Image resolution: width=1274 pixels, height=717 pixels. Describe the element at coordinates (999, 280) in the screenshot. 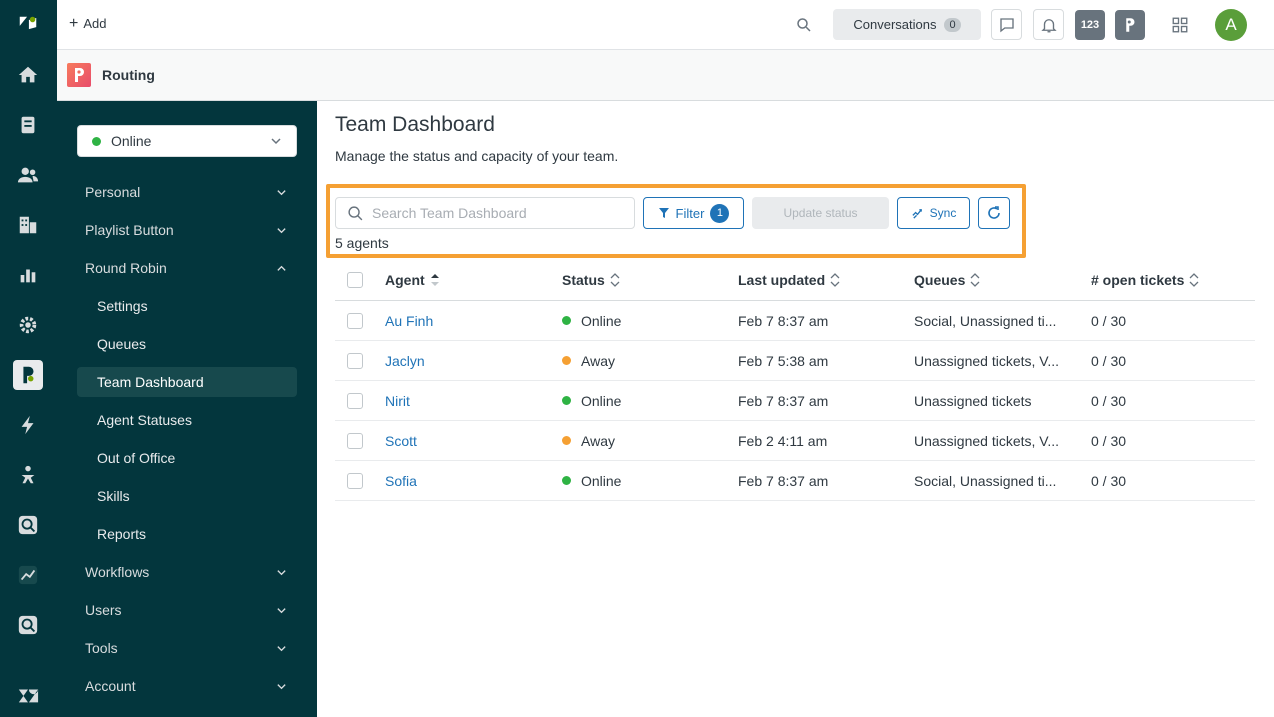

I see `column-header-queues: Queues` at that location.